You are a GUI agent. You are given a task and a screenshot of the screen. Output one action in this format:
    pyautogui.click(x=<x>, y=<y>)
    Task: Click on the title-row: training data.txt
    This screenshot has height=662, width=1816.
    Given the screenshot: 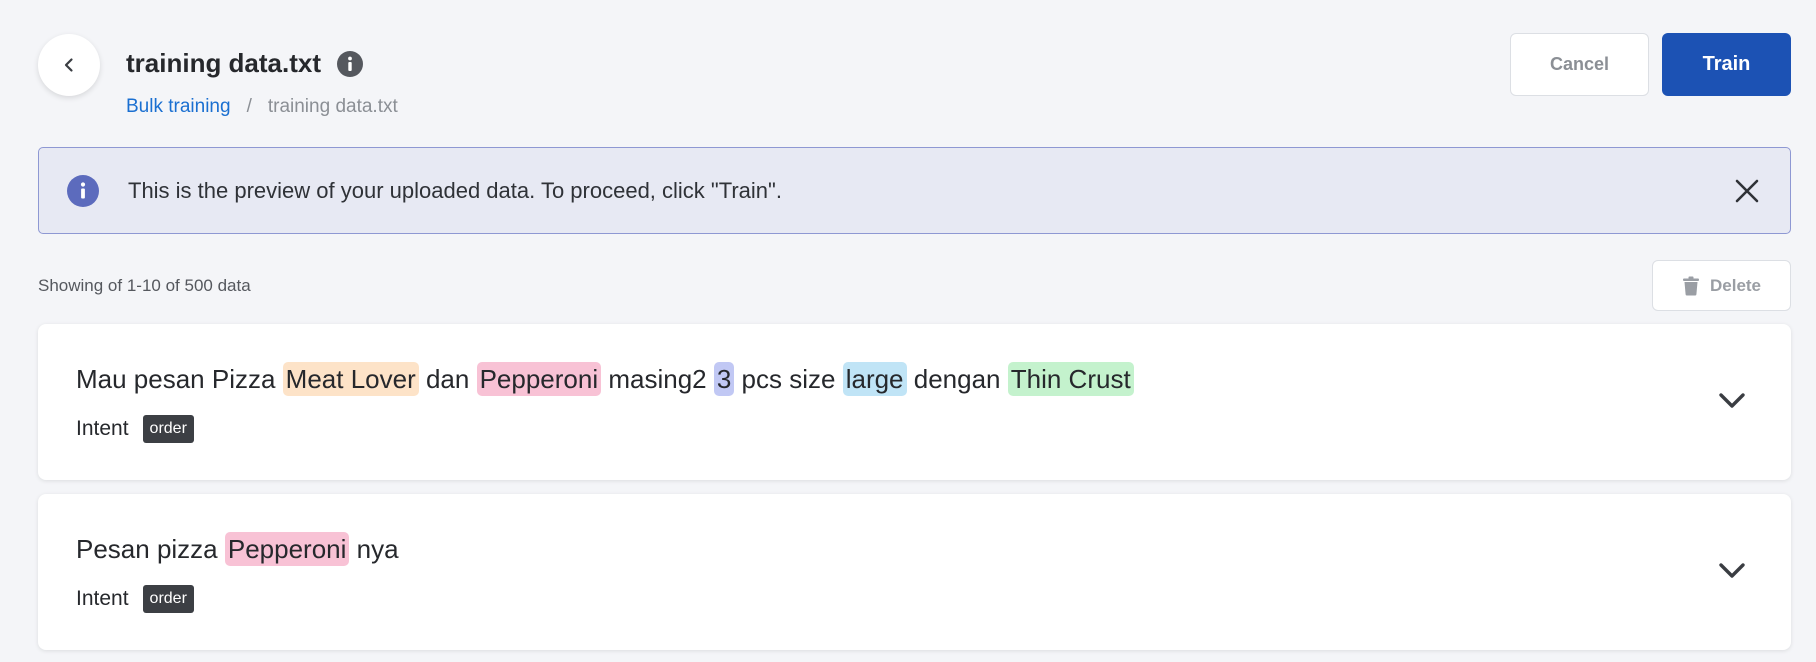 What is the action you would take?
    pyautogui.click(x=245, y=63)
    